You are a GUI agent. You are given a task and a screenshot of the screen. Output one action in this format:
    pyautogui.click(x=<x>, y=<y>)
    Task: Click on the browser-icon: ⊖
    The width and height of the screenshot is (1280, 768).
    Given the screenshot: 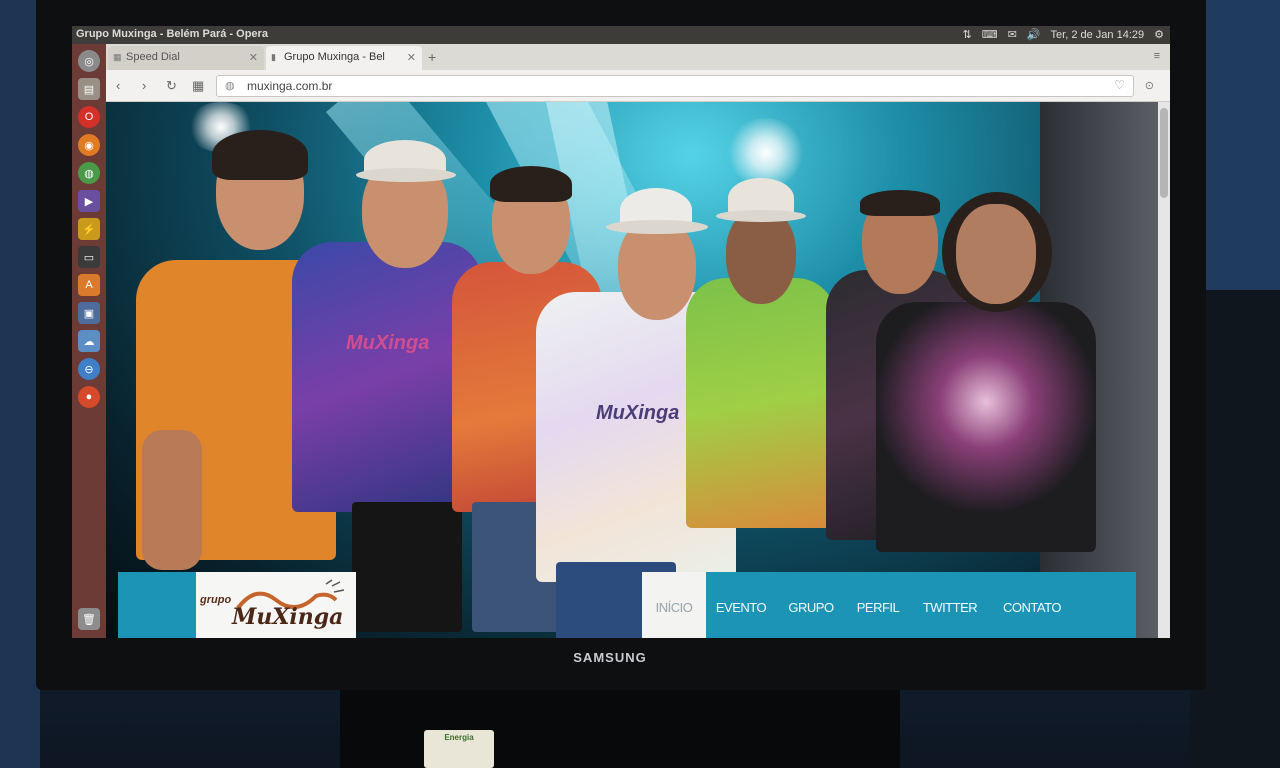 What is the action you would take?
    pyautogui.click(x=89, y=369)
    